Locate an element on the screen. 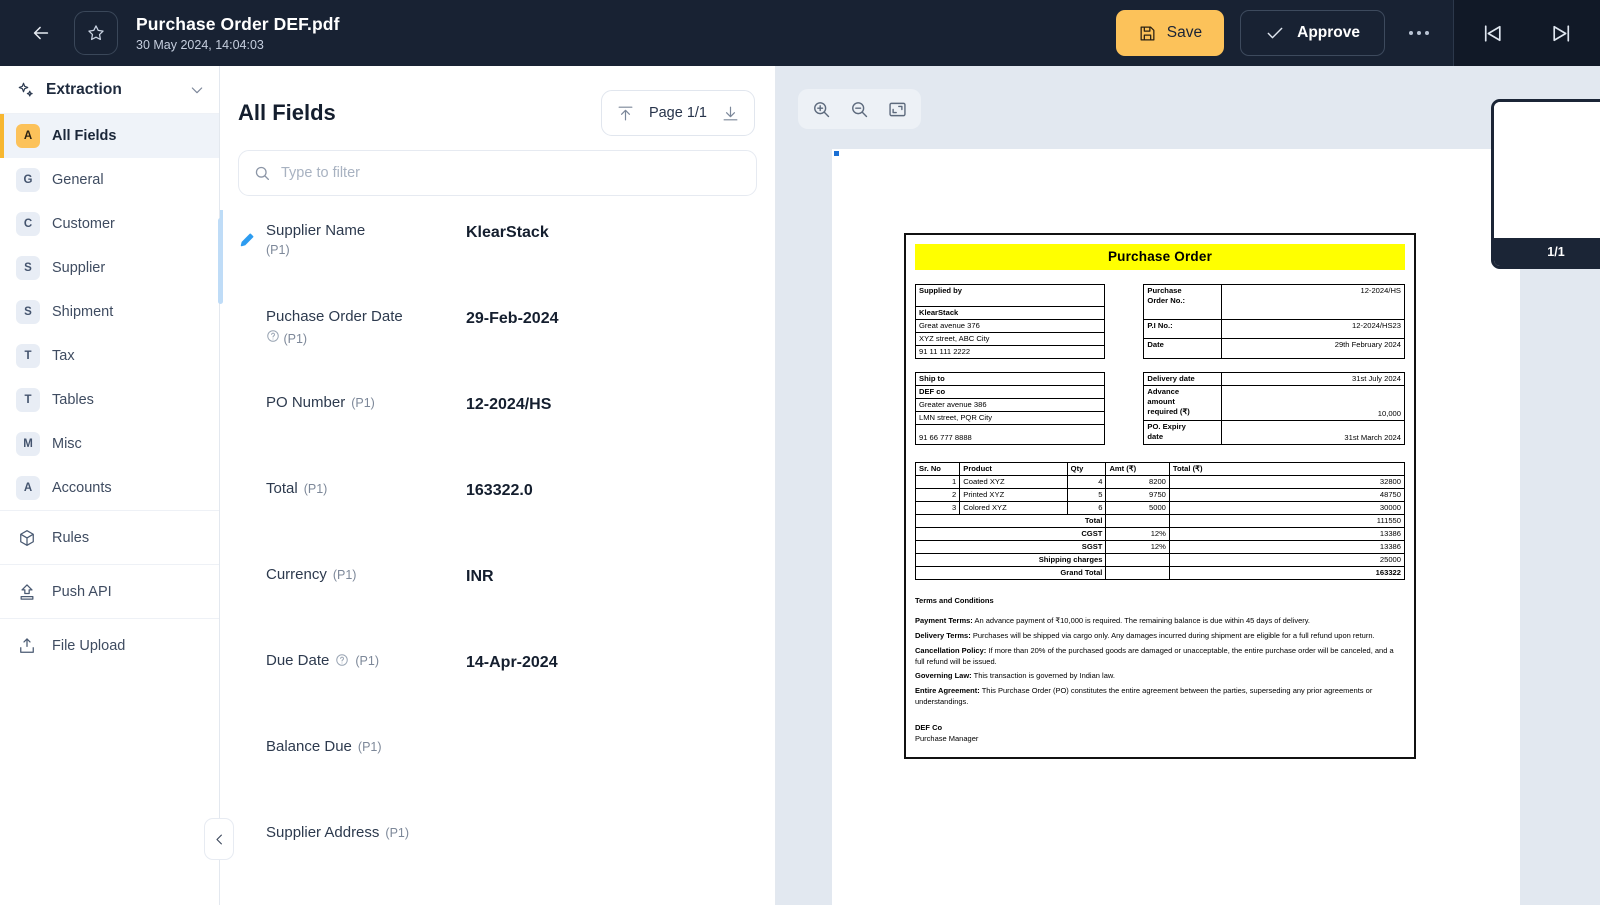 Image resolution: width=1600 pixels, height=905 pixels. sidebar-group-list: Rules Push API File Upload is located at coordinates (109, 591).